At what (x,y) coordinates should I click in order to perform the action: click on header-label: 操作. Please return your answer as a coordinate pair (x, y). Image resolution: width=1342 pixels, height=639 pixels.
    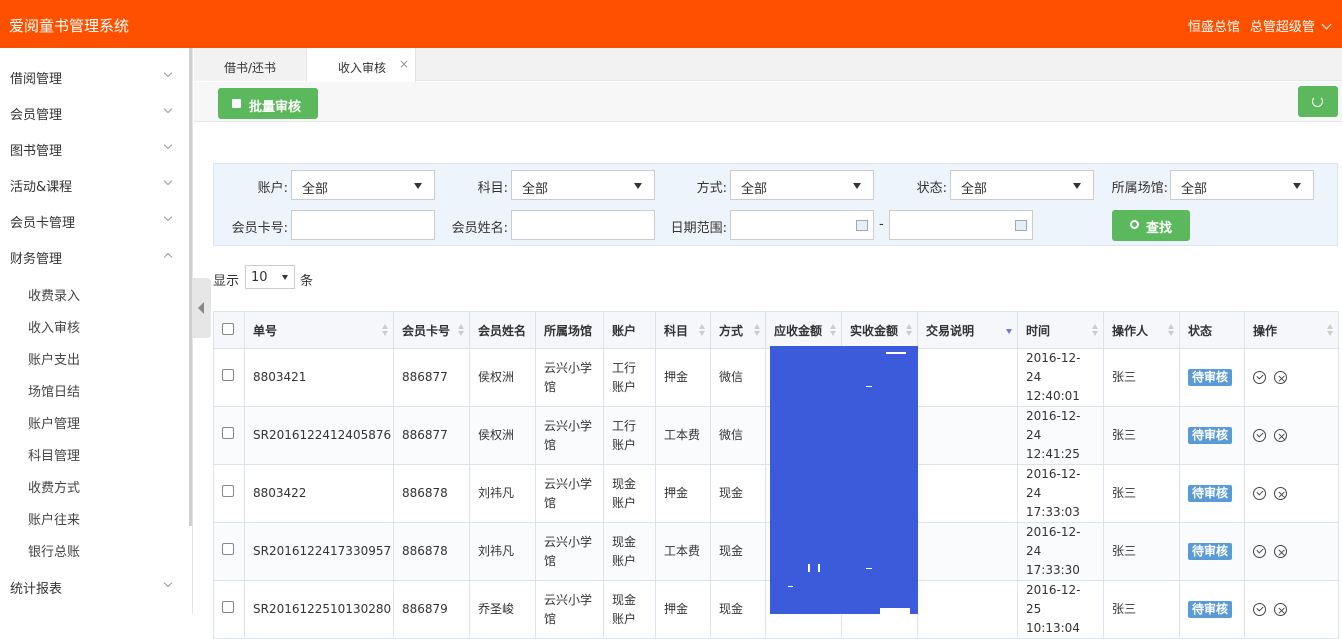
    Looking at the image, I should click on (1265, 330).